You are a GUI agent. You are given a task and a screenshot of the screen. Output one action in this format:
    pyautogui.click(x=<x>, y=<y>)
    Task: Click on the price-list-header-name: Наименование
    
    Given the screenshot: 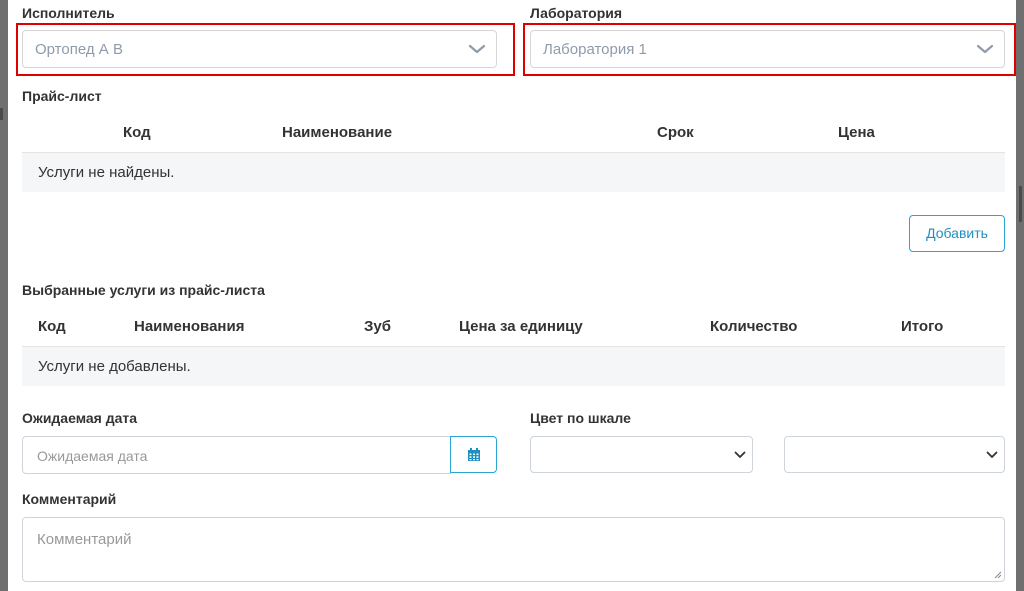 What is the action you would take?
    pyautogui.click(x=337, y=132)
    